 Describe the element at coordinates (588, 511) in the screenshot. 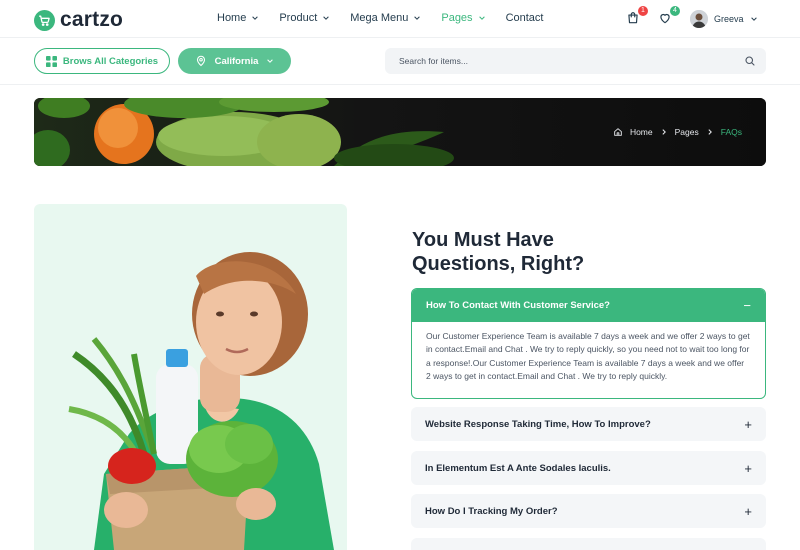

I see `faq-item: How Do I Tracking My Order? +` at that location.